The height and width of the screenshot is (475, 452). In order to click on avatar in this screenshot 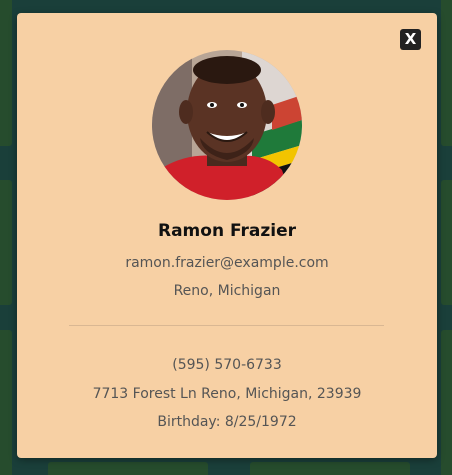, I will do `click(227, 125)`.